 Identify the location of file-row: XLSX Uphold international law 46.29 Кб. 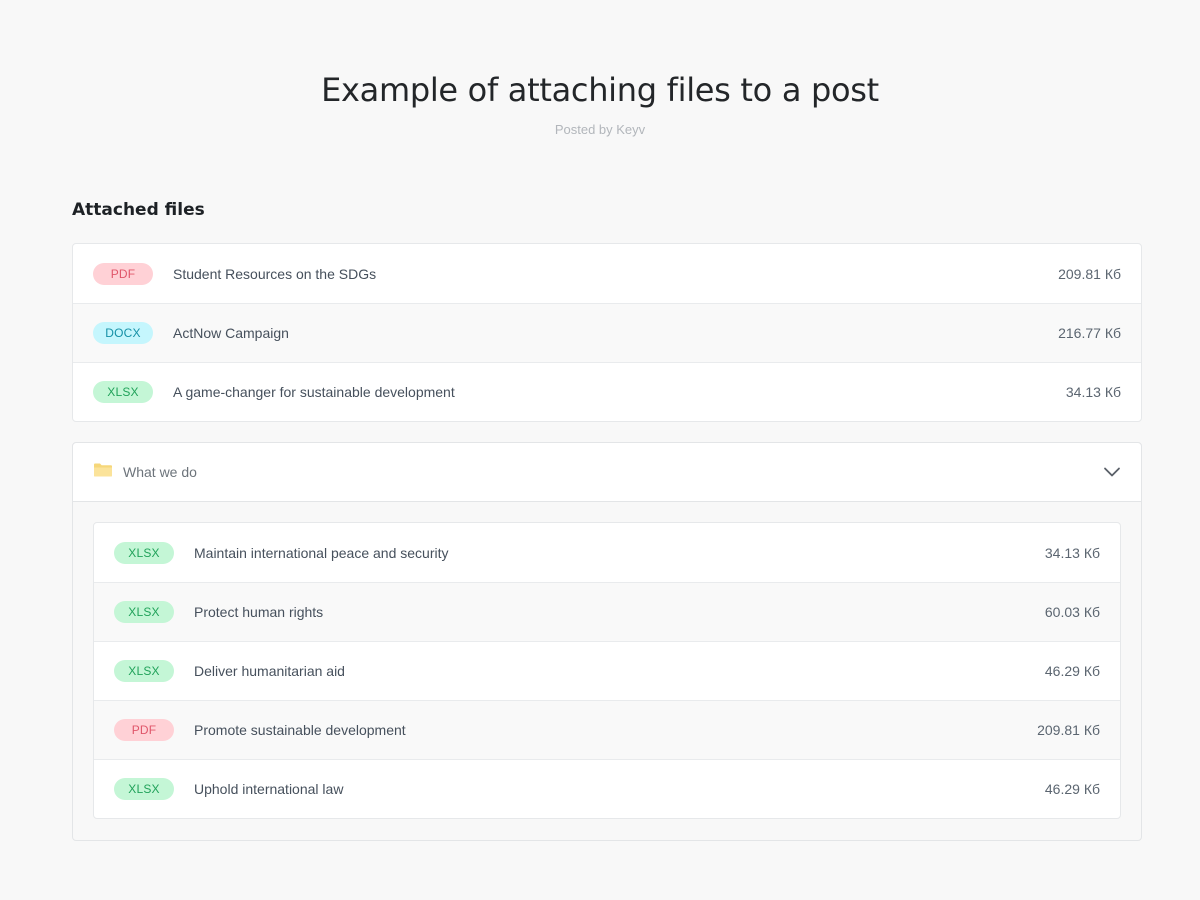
(607, 788).